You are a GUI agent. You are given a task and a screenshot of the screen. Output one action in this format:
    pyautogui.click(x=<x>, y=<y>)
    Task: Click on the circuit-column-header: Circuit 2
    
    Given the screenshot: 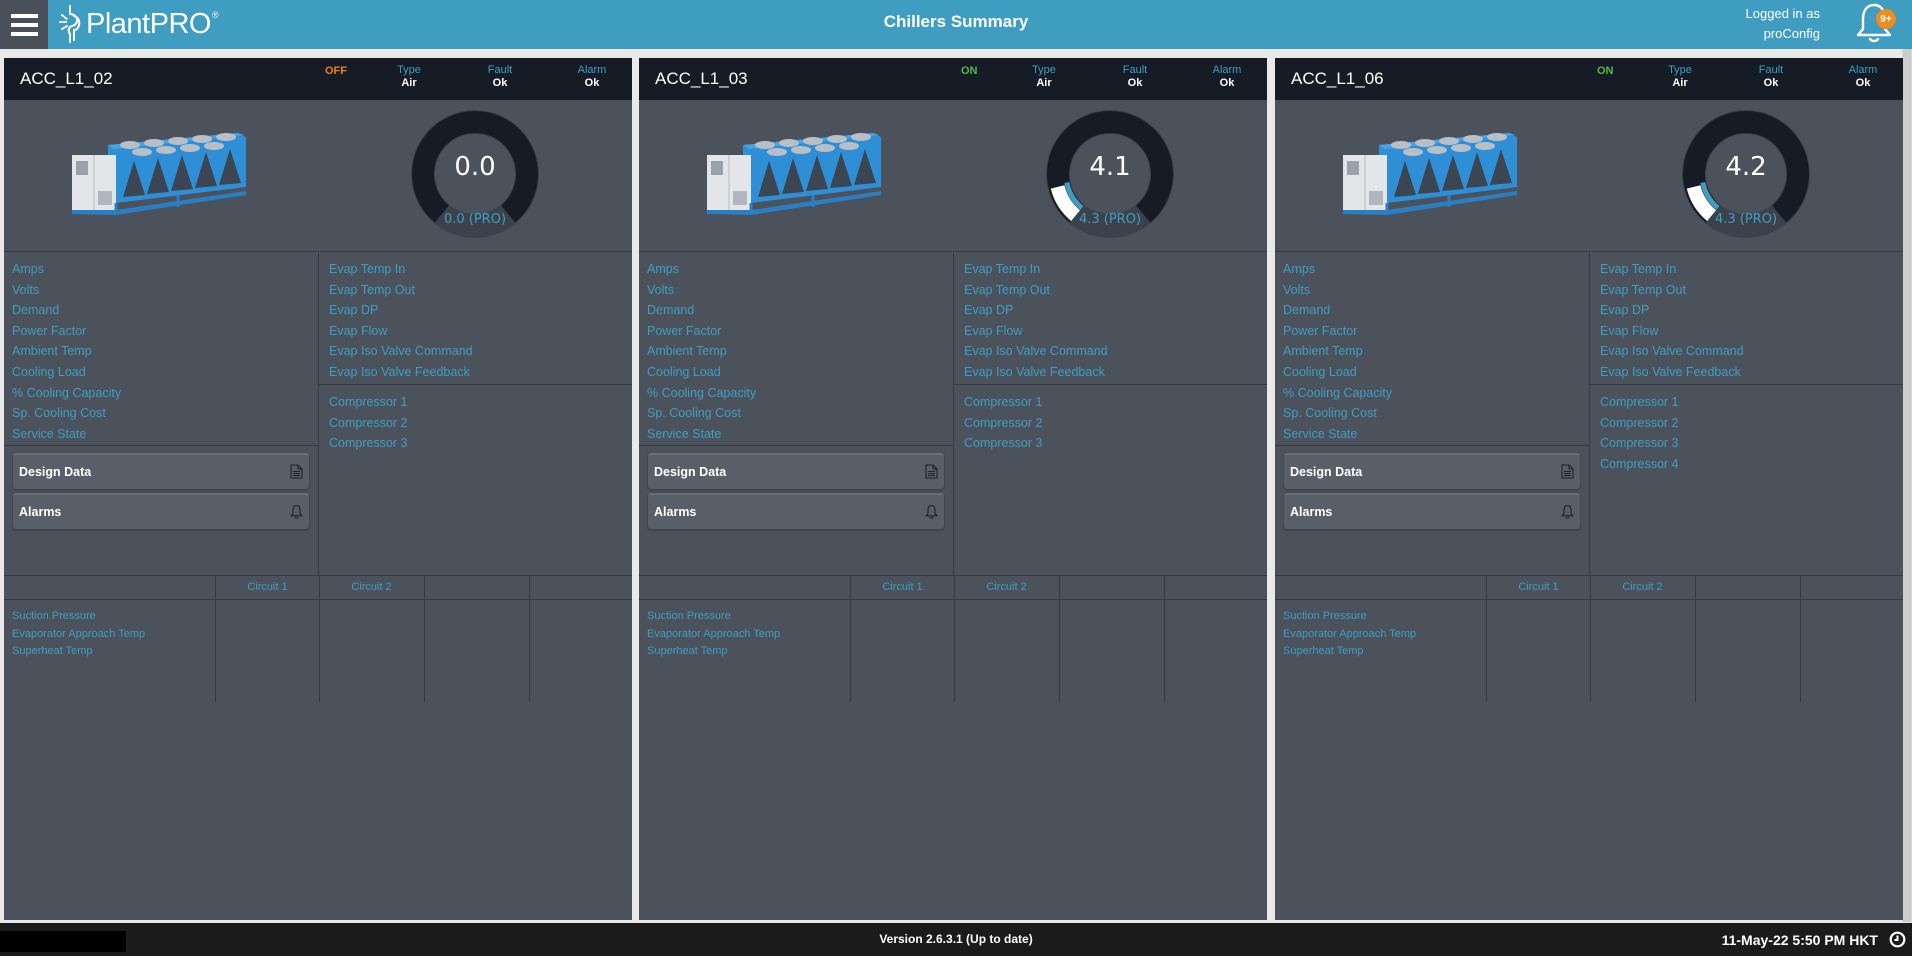 What is the action you would take?
    pyautogui.click(x=1642, y=587)
    